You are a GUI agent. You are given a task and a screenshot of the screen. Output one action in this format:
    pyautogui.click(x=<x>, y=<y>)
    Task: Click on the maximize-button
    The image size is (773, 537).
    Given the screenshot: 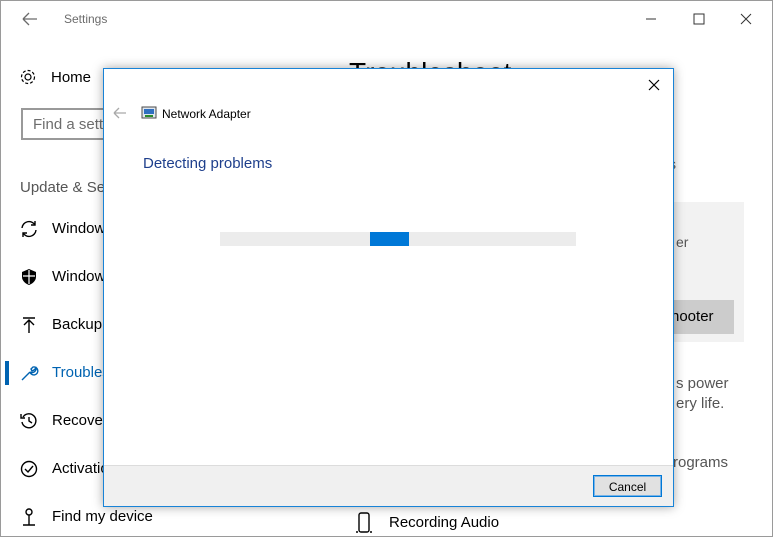 What is the action you would take?
    pyautogui.click(x=700, y=19)
    